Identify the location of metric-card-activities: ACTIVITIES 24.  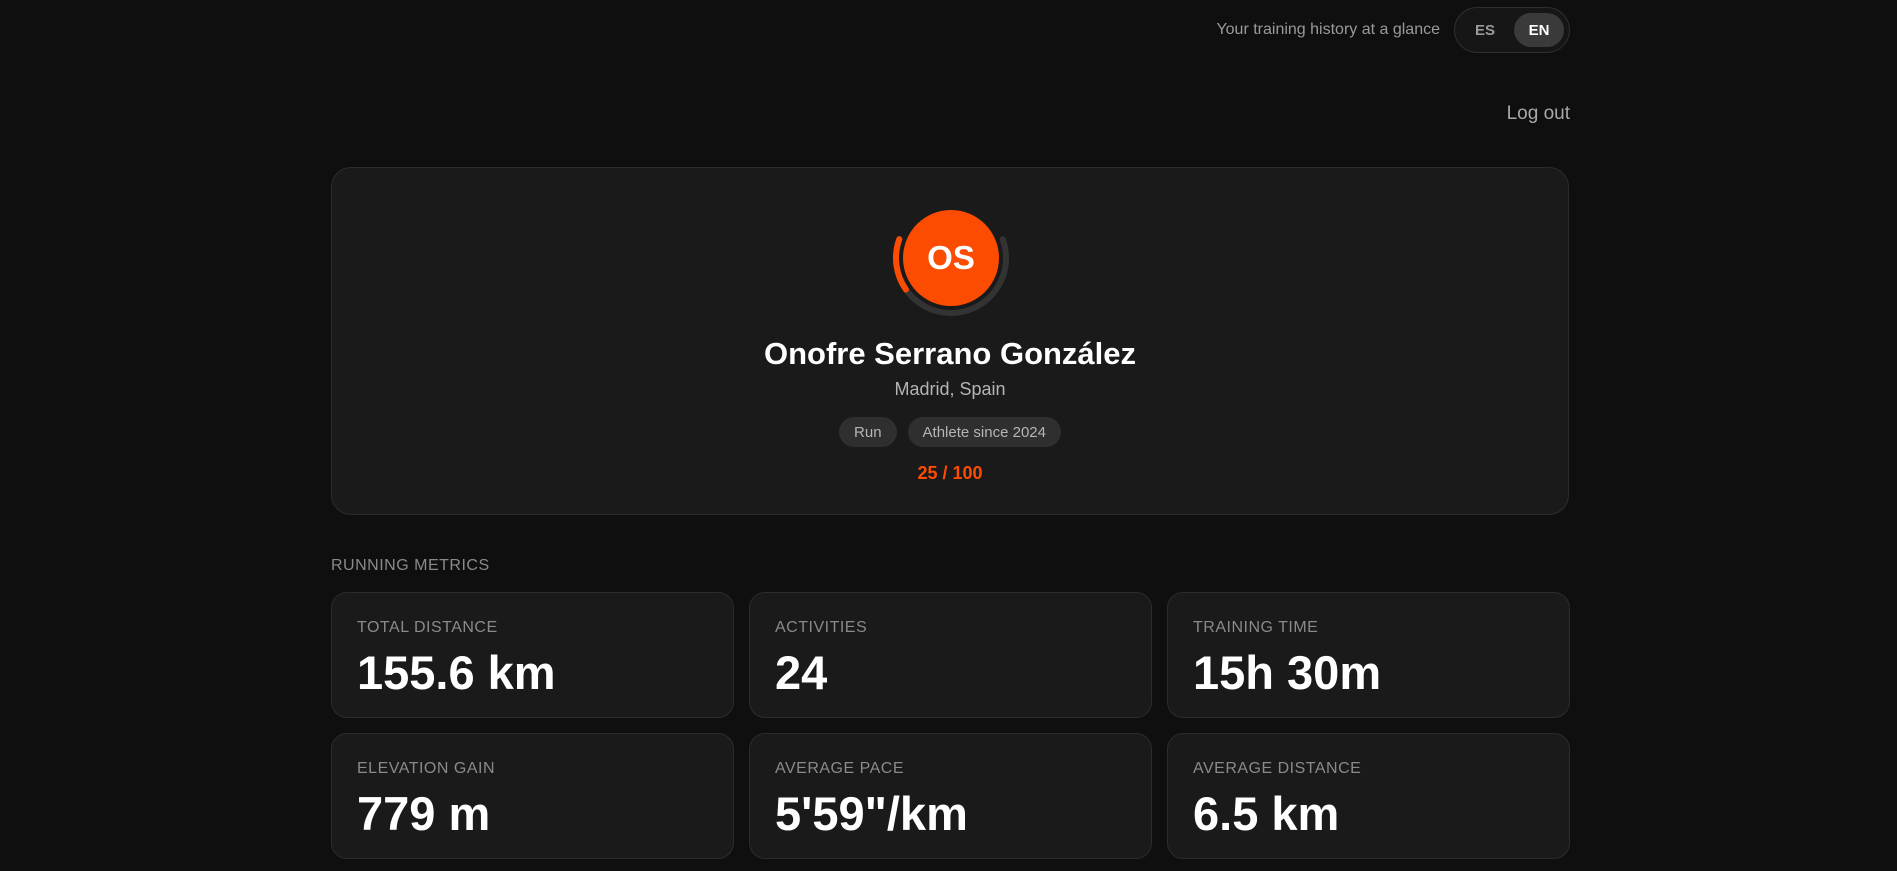
(950, 655).